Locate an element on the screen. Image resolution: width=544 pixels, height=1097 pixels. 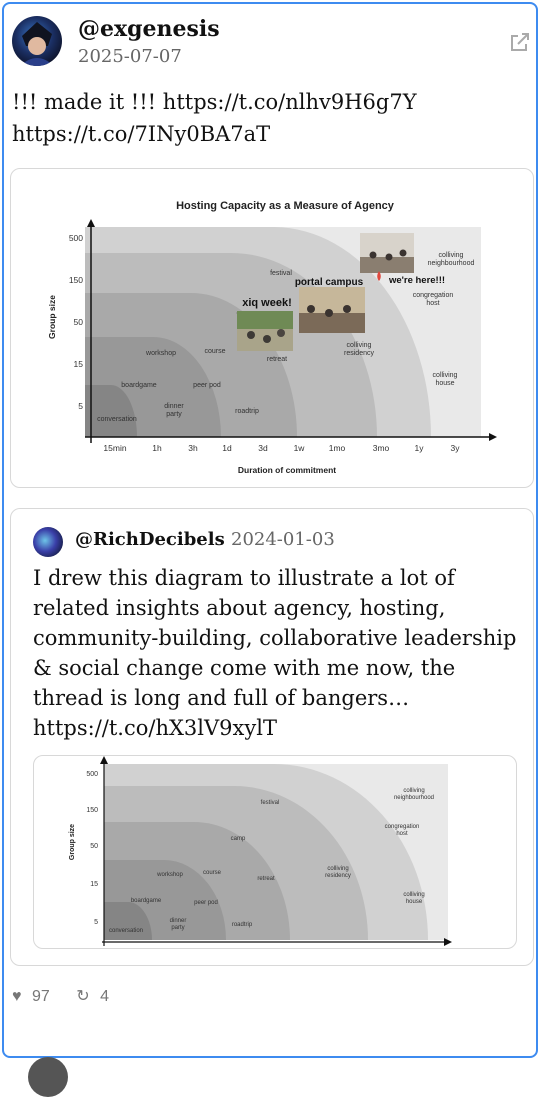
chart-title: Hosting Capacity as a Measure of Agency is located at coordinates (285, 206).